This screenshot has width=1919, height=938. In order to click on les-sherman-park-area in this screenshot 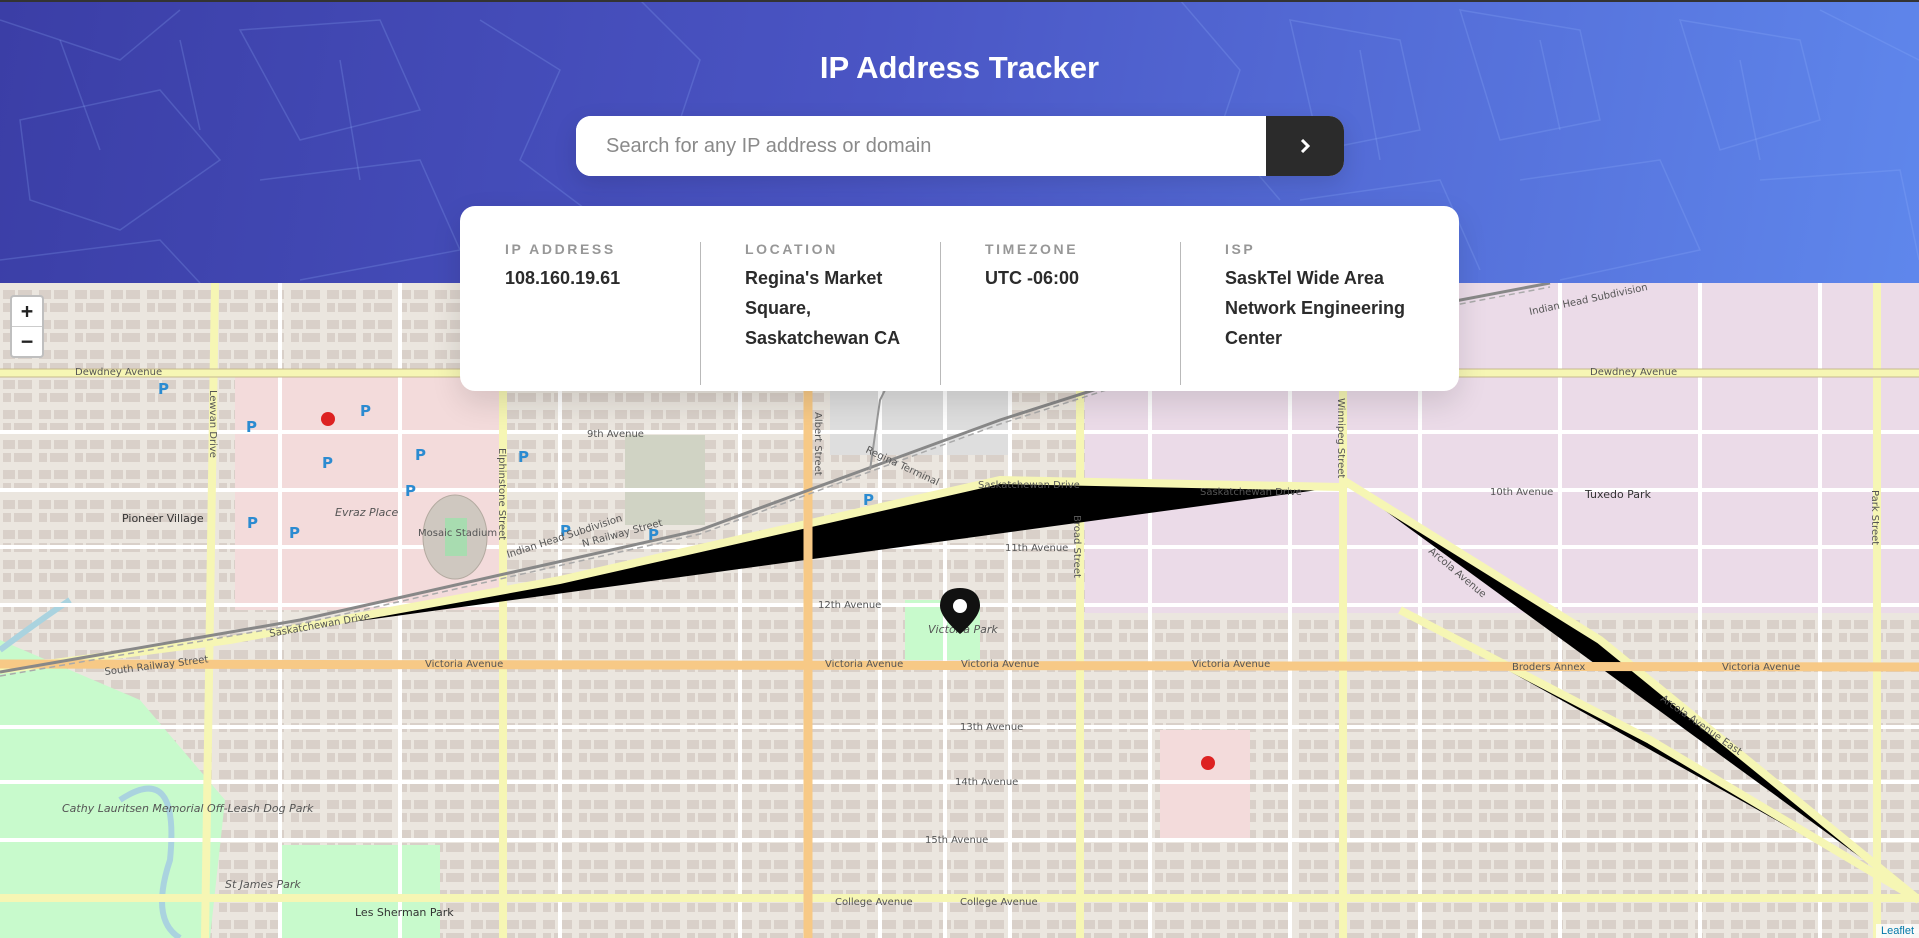, I will do `click(360, 891)`.